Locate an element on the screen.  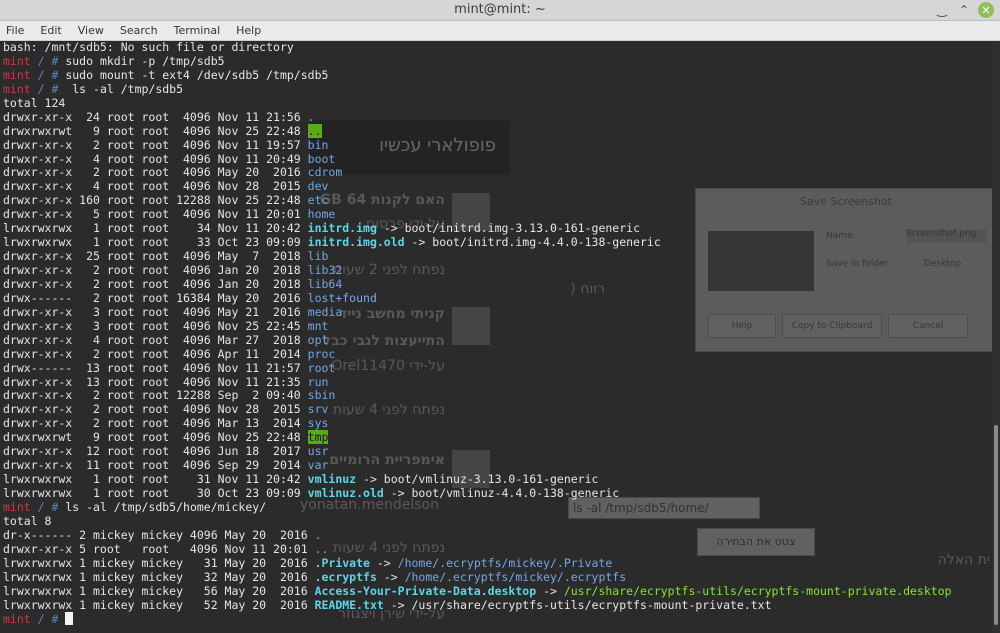
terminal-text: drwxr-xr-x 12 root root 4096 Jun 18 2017 is located at coordinates (155, 451).